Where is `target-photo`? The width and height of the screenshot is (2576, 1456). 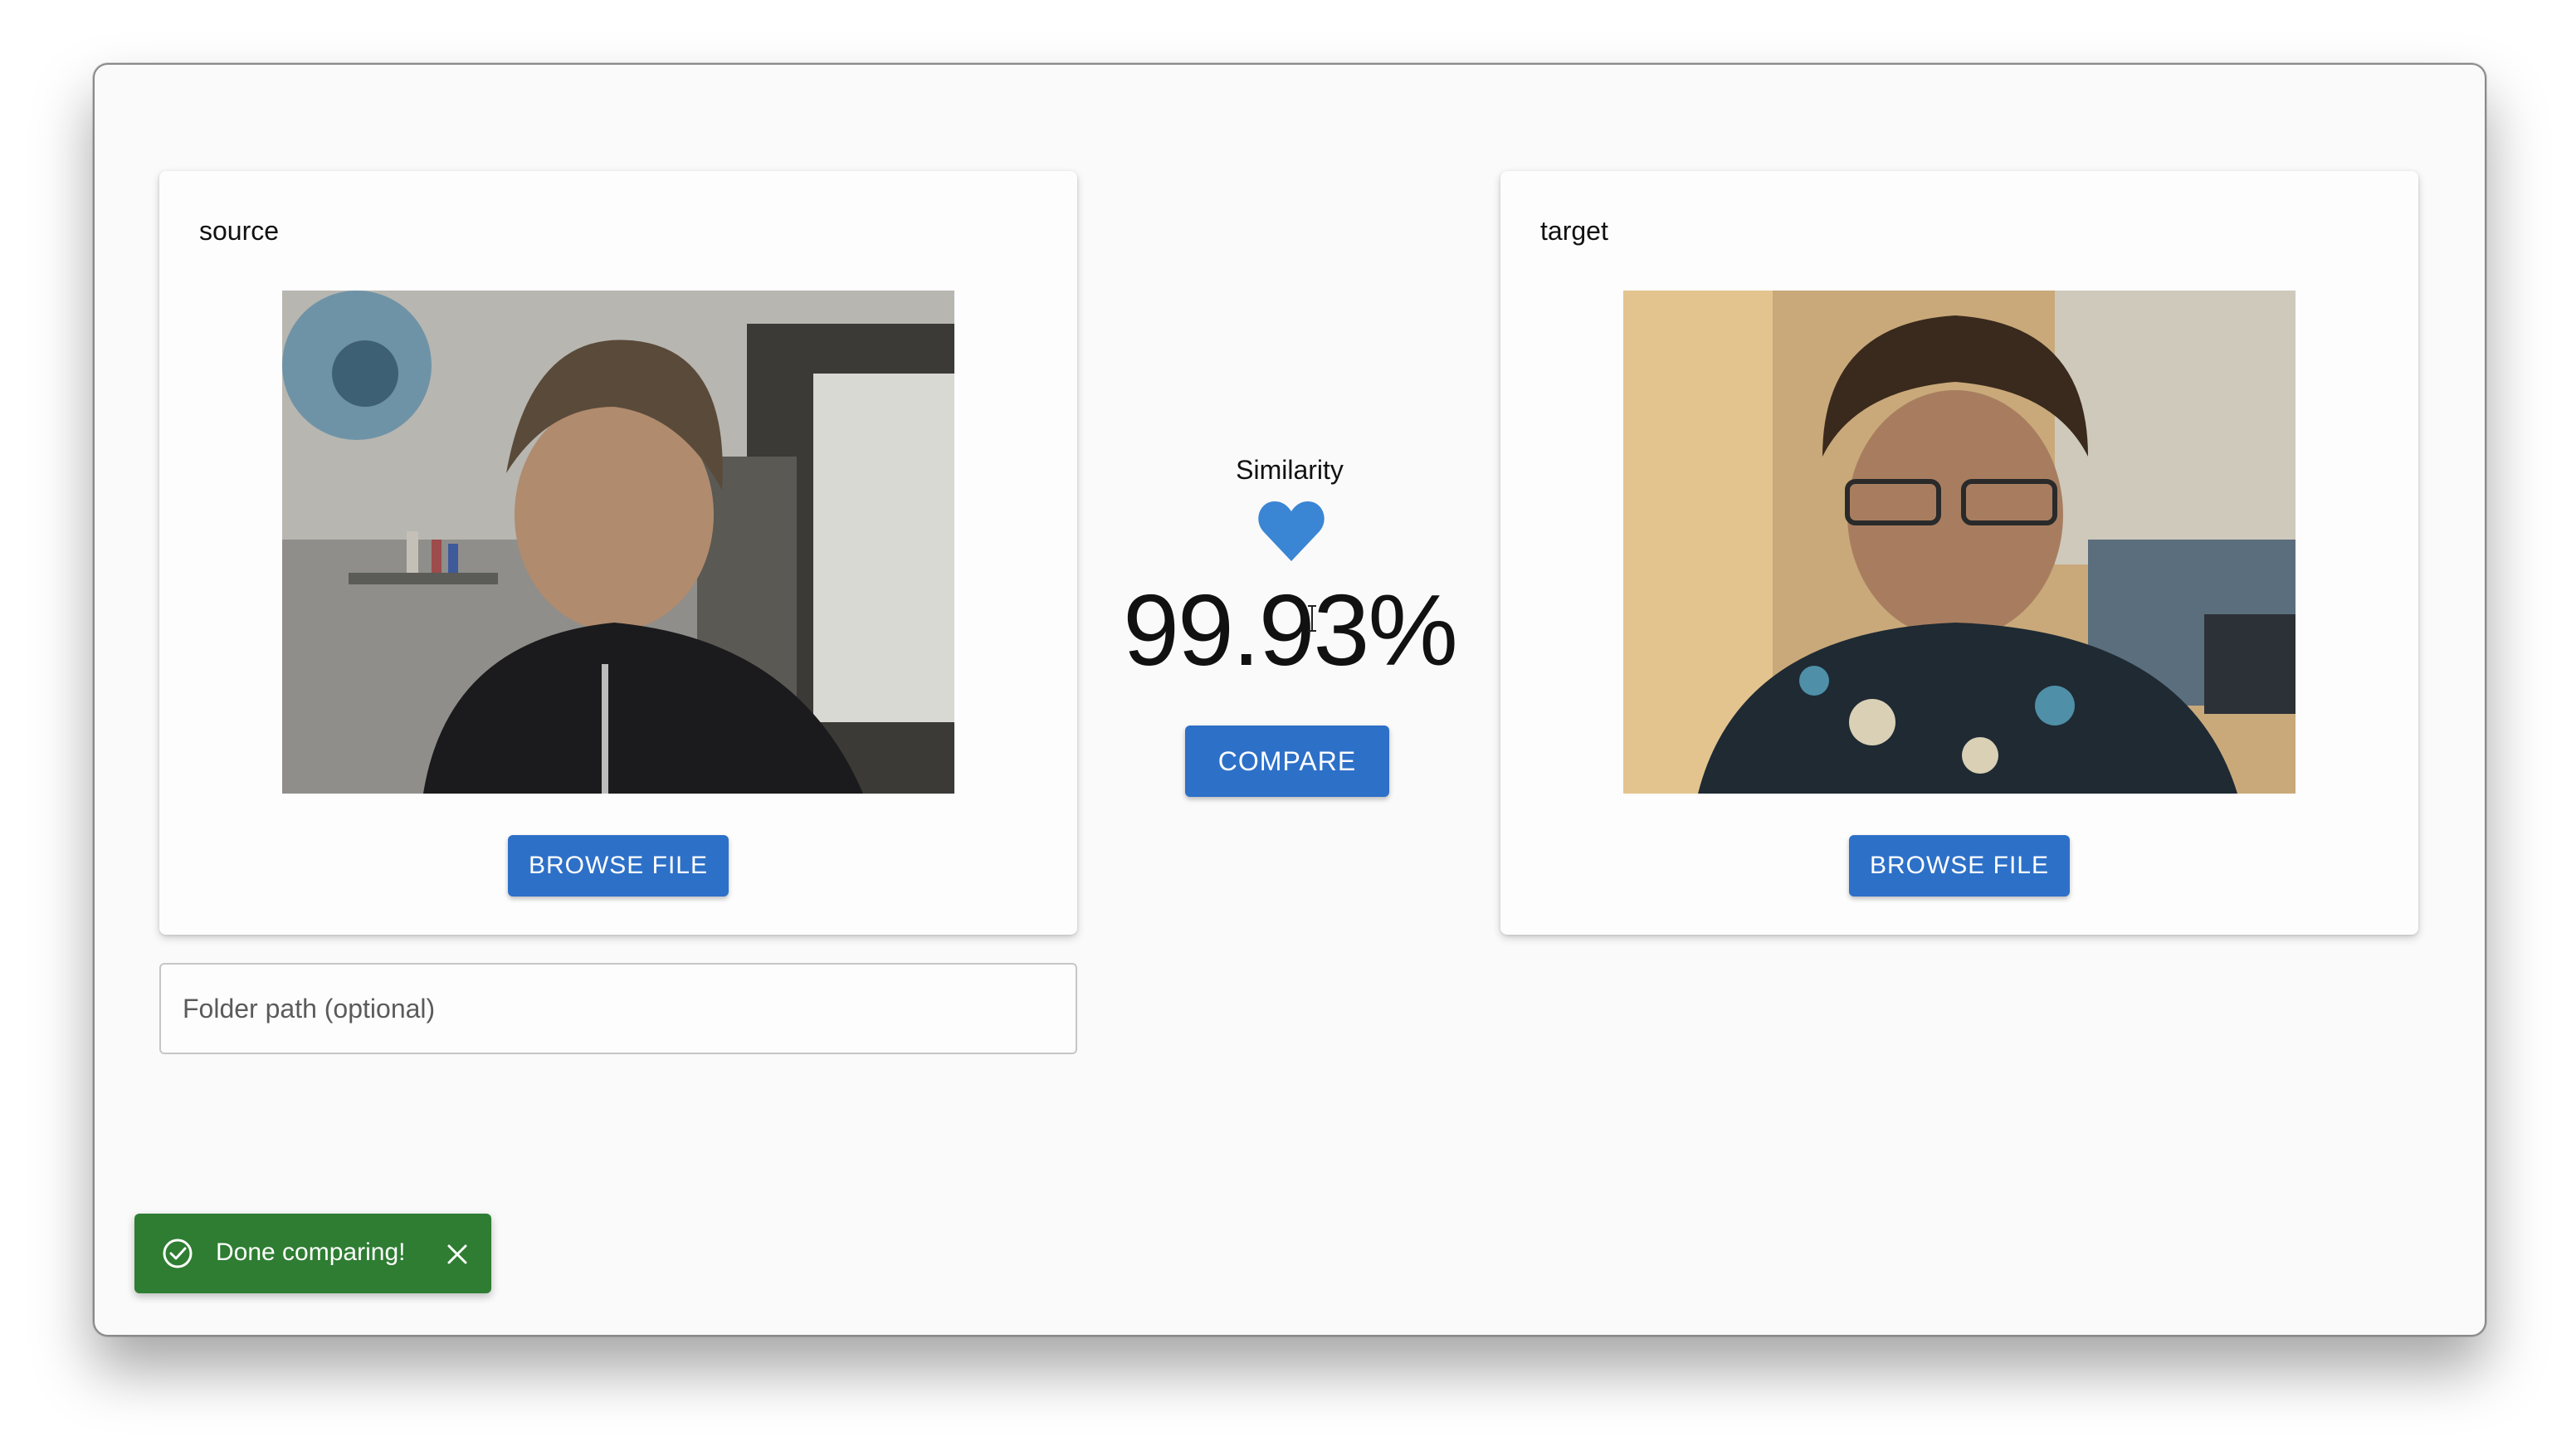
target-photo is located at coordinates (1959, 542).